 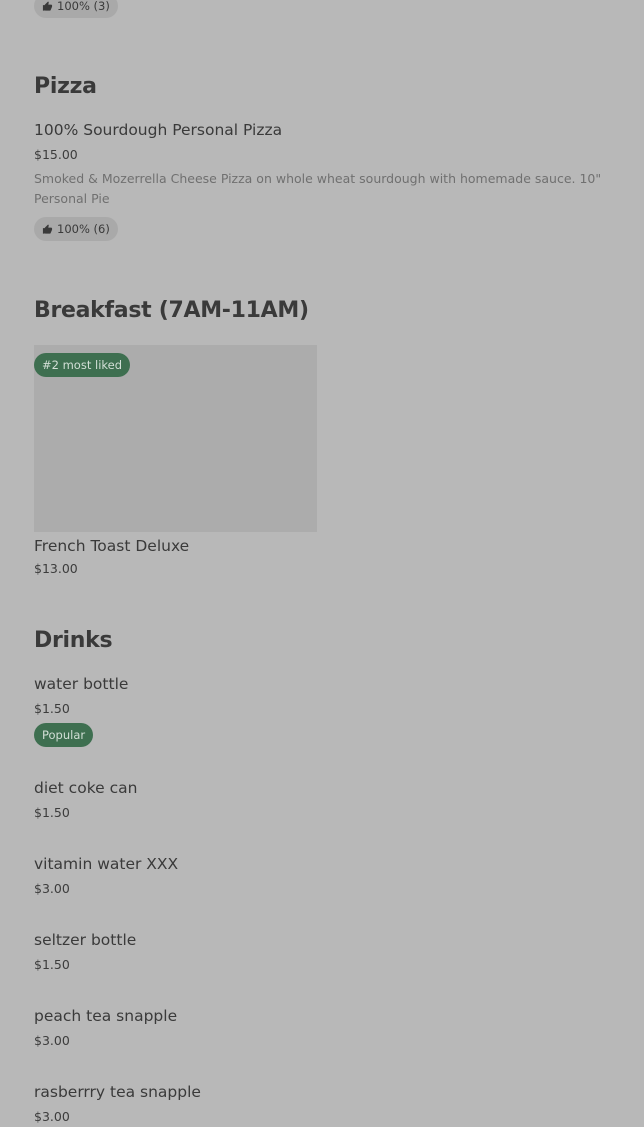 What do you see at coordinates (111, 546) in the screenshot?
I see `menu-item-name: French Toast Deluxe` at bounding box center [111, 546].